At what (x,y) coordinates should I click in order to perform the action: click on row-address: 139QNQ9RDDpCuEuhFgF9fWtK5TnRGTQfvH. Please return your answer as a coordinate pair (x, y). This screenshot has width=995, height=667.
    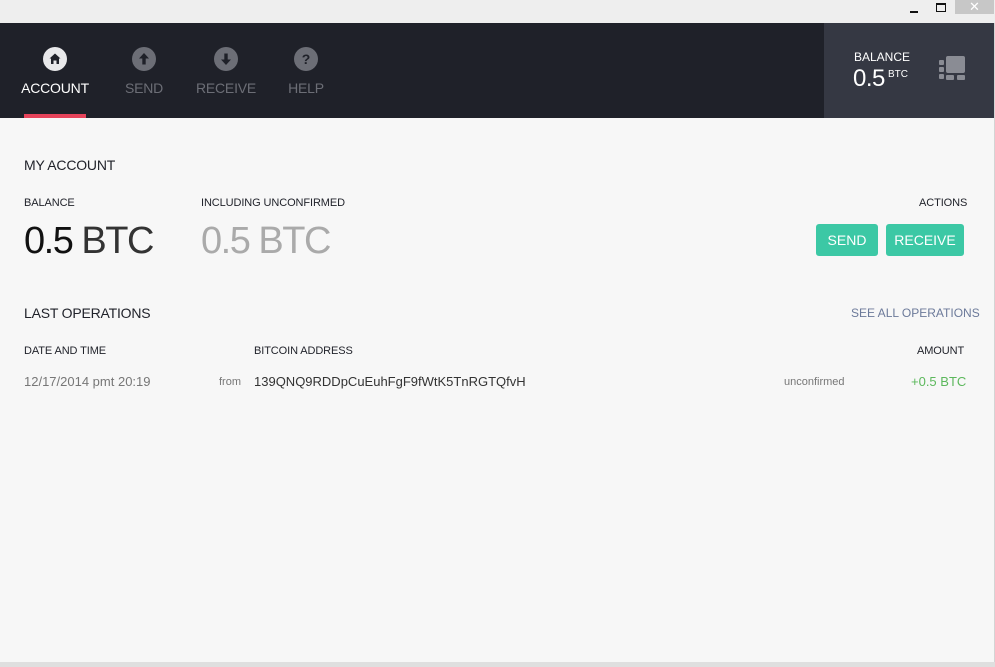
    Looking at the image, I should click on (390, 381).